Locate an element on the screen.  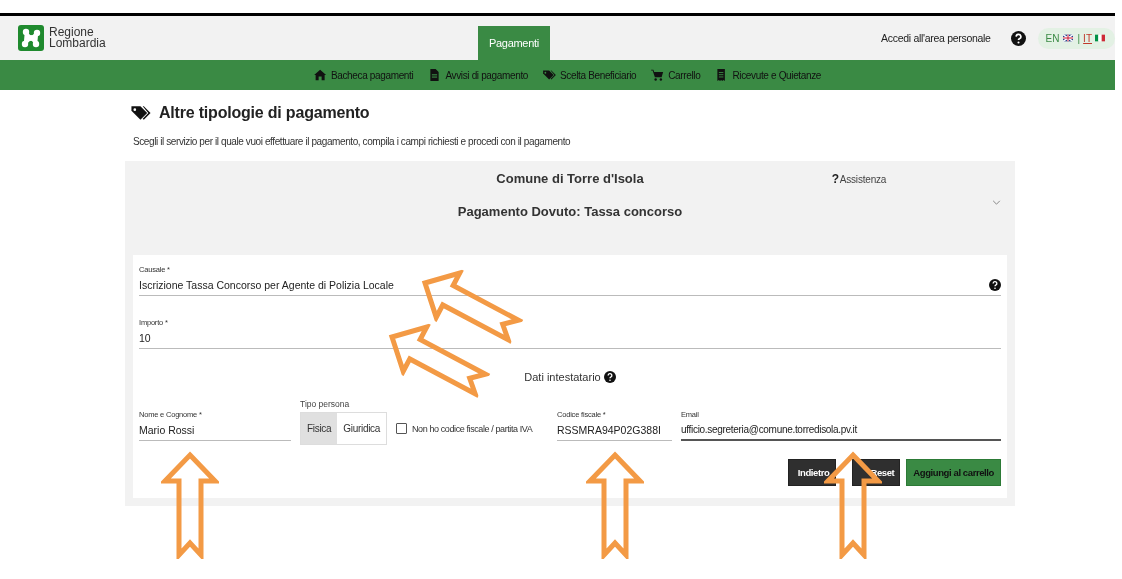
entity-name: Comune di Torre d'Isola is located at coordinates (570, 178).